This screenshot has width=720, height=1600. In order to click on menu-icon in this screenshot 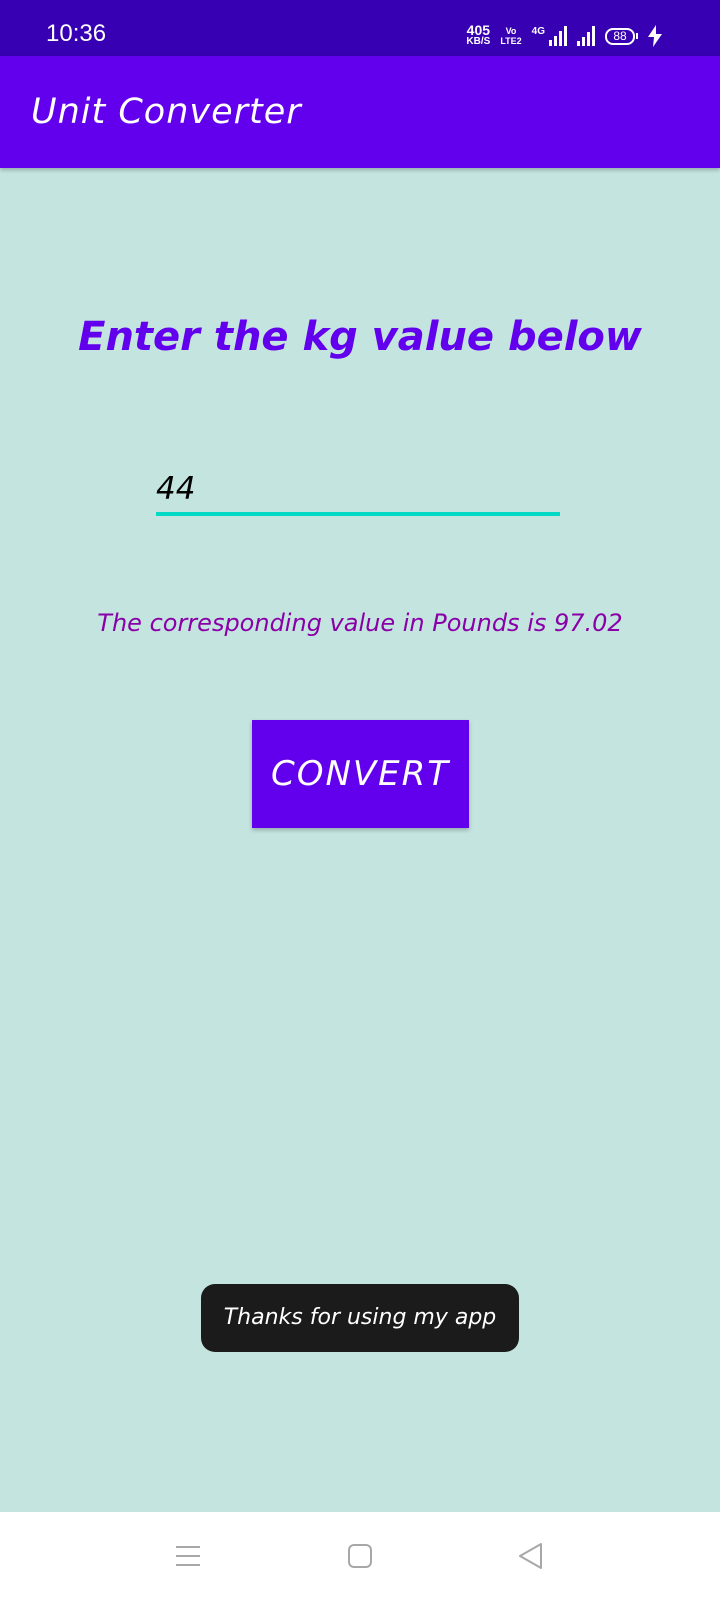, I will do `click(188, 1556)`.